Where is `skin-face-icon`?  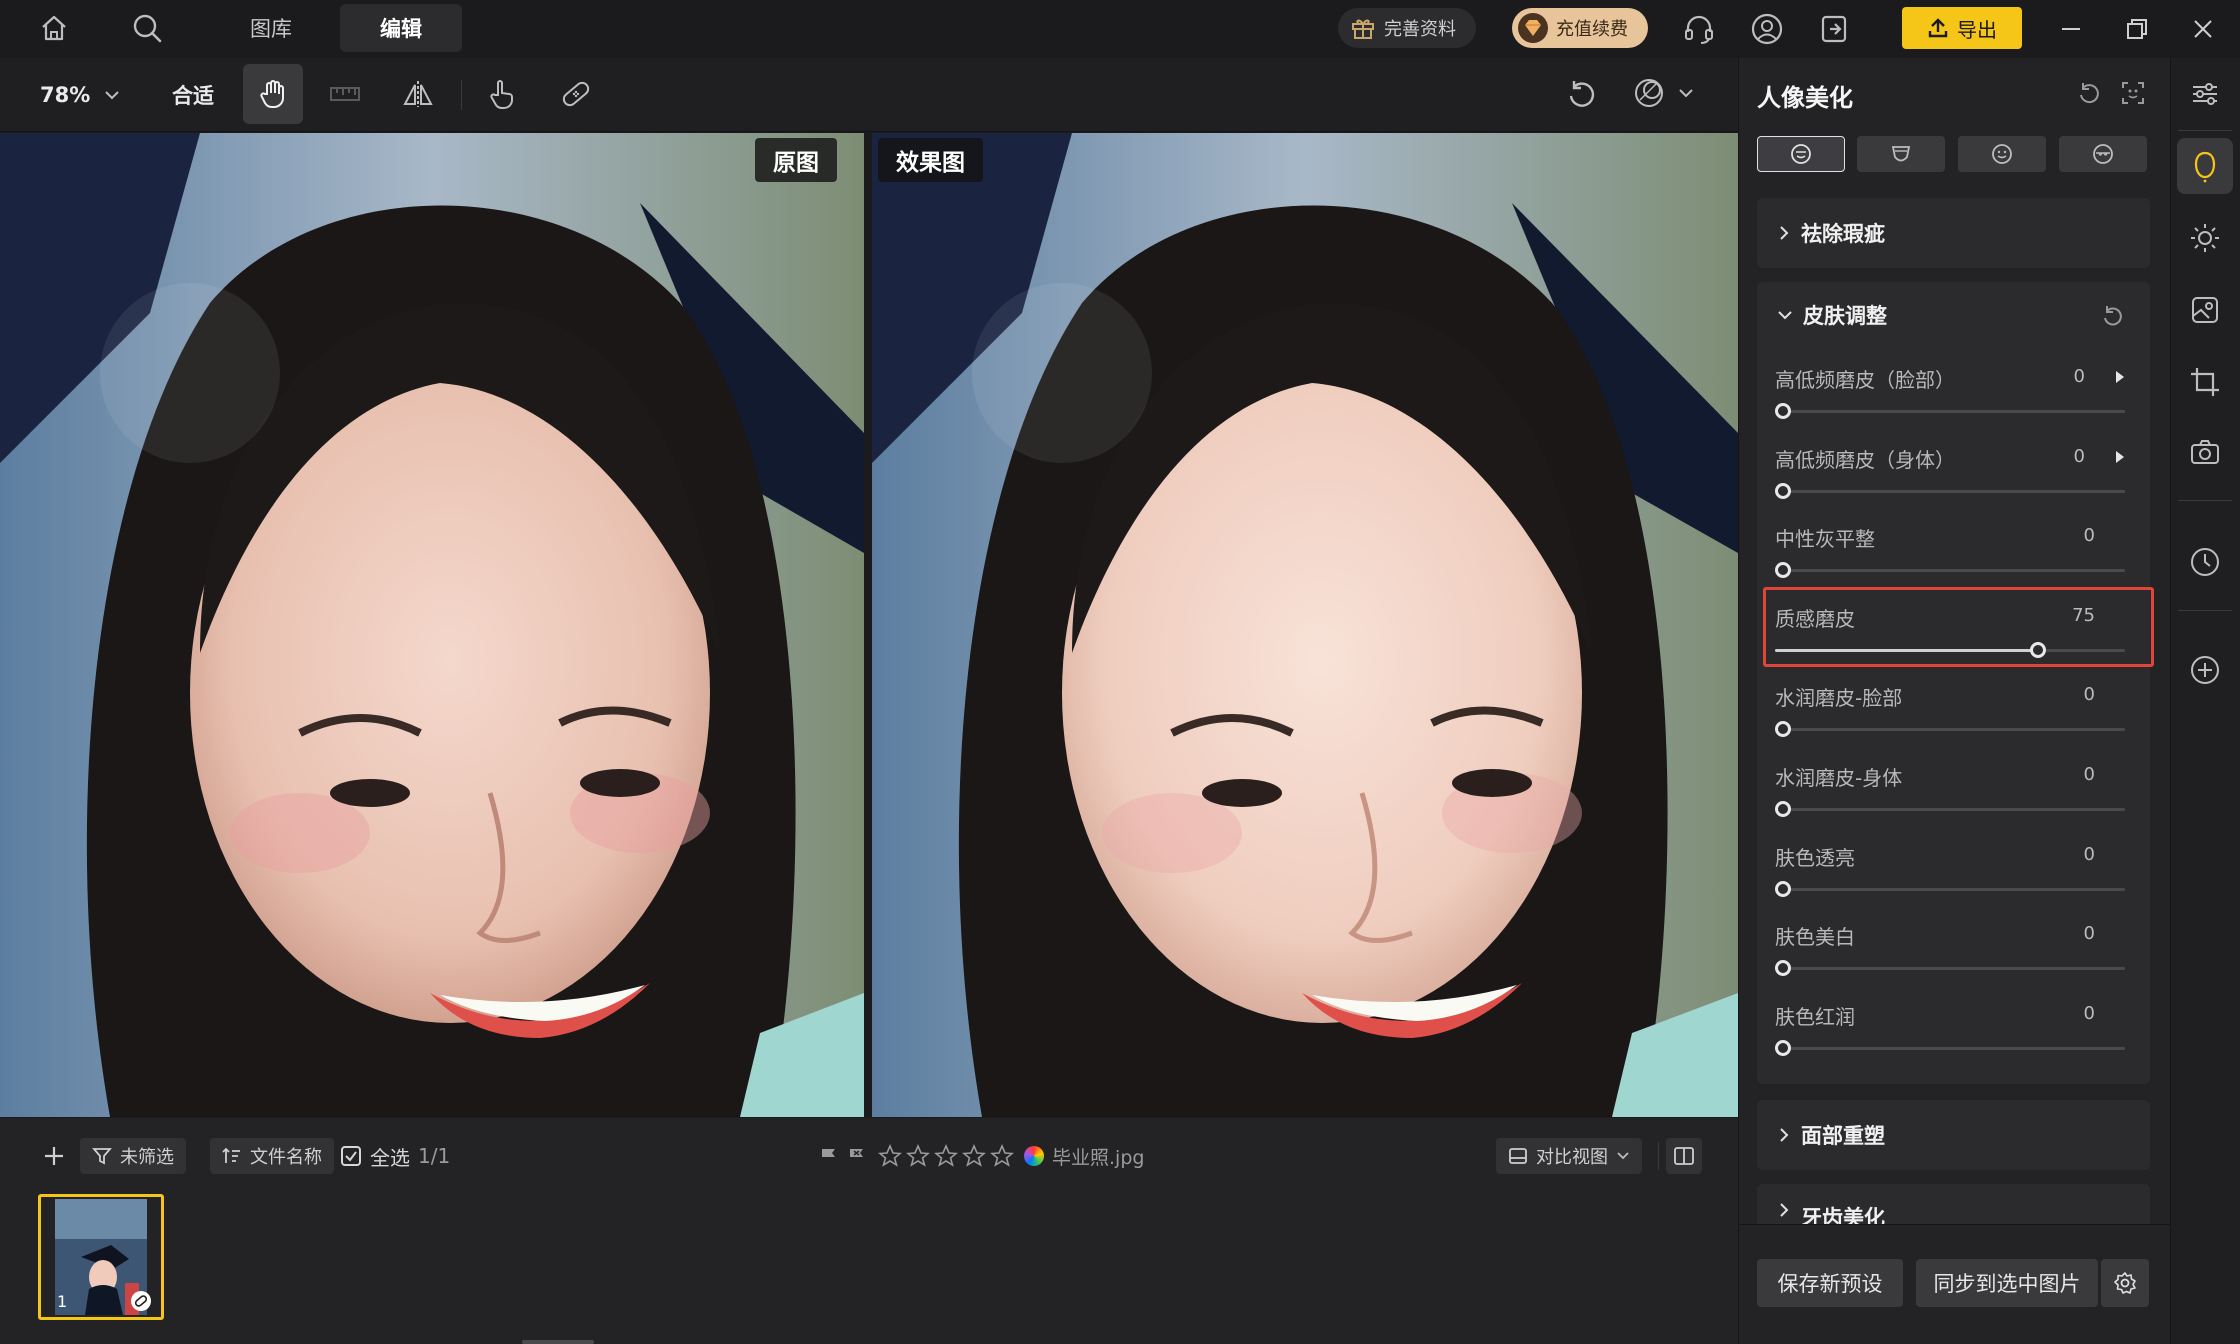
skin-face-icon is located at coordinates (1801, 154).